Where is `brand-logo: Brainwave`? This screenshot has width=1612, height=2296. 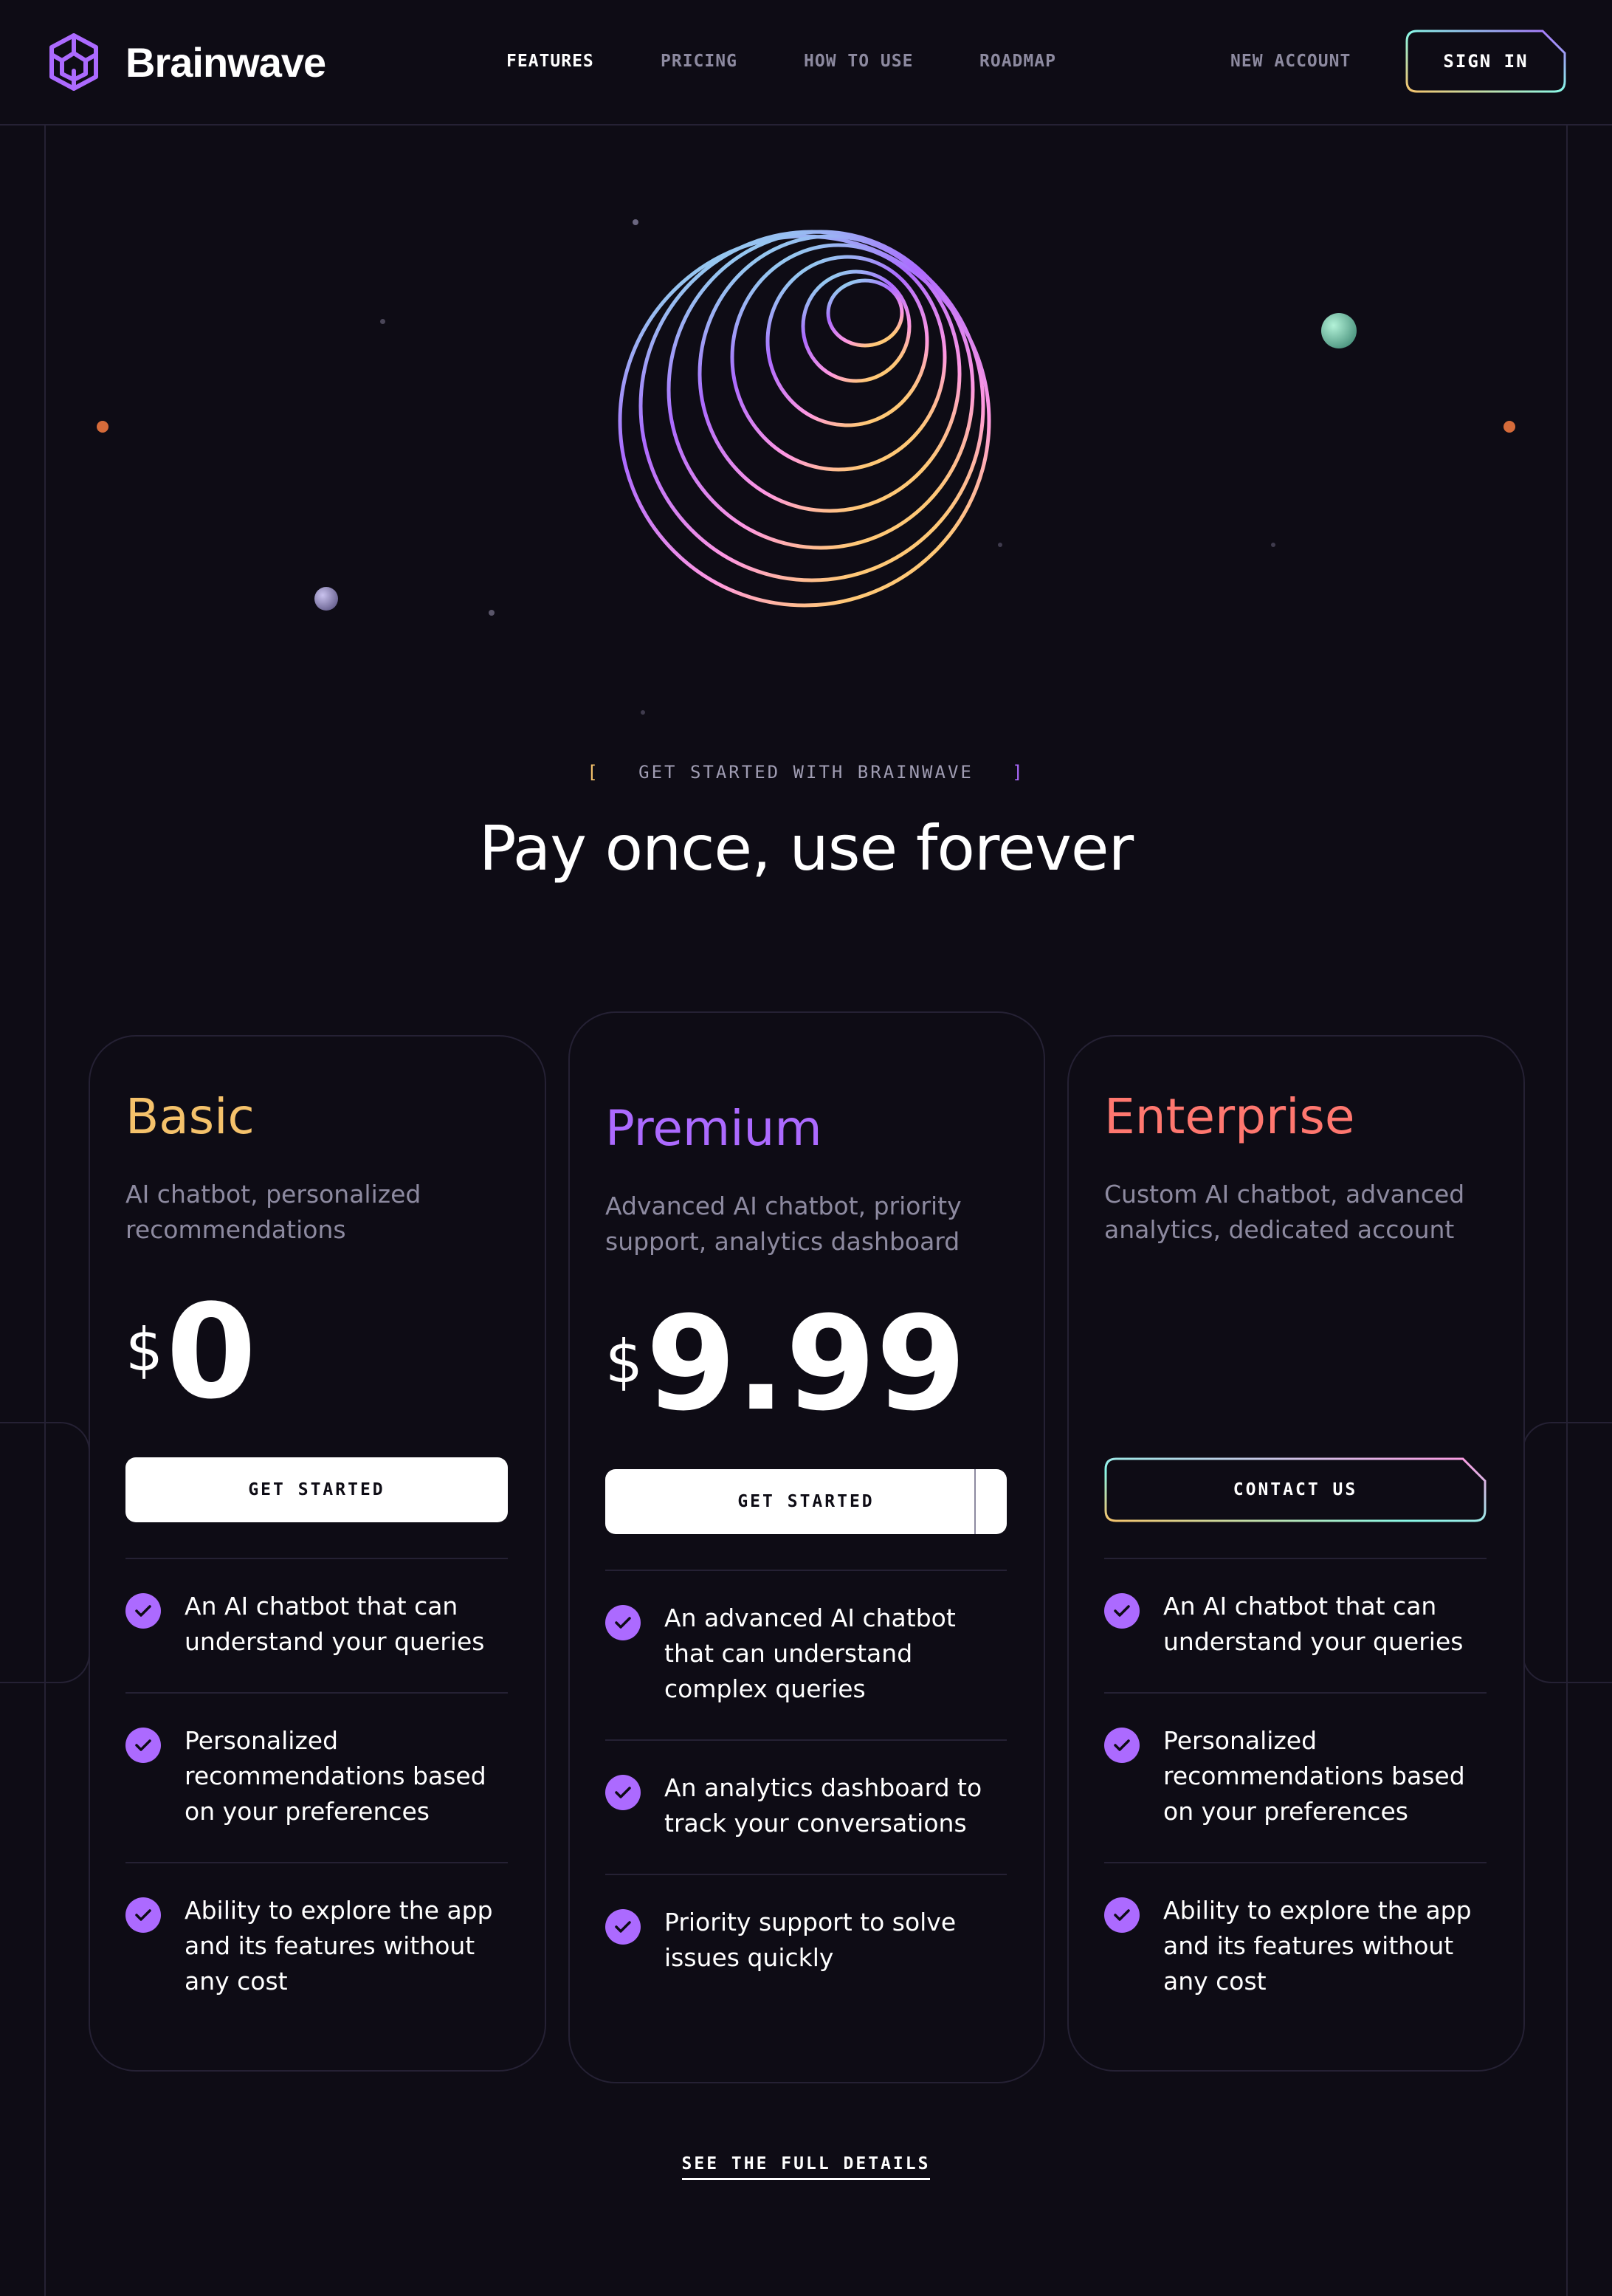 brand-logo: Brainwave is located at coordinates (184, 62).